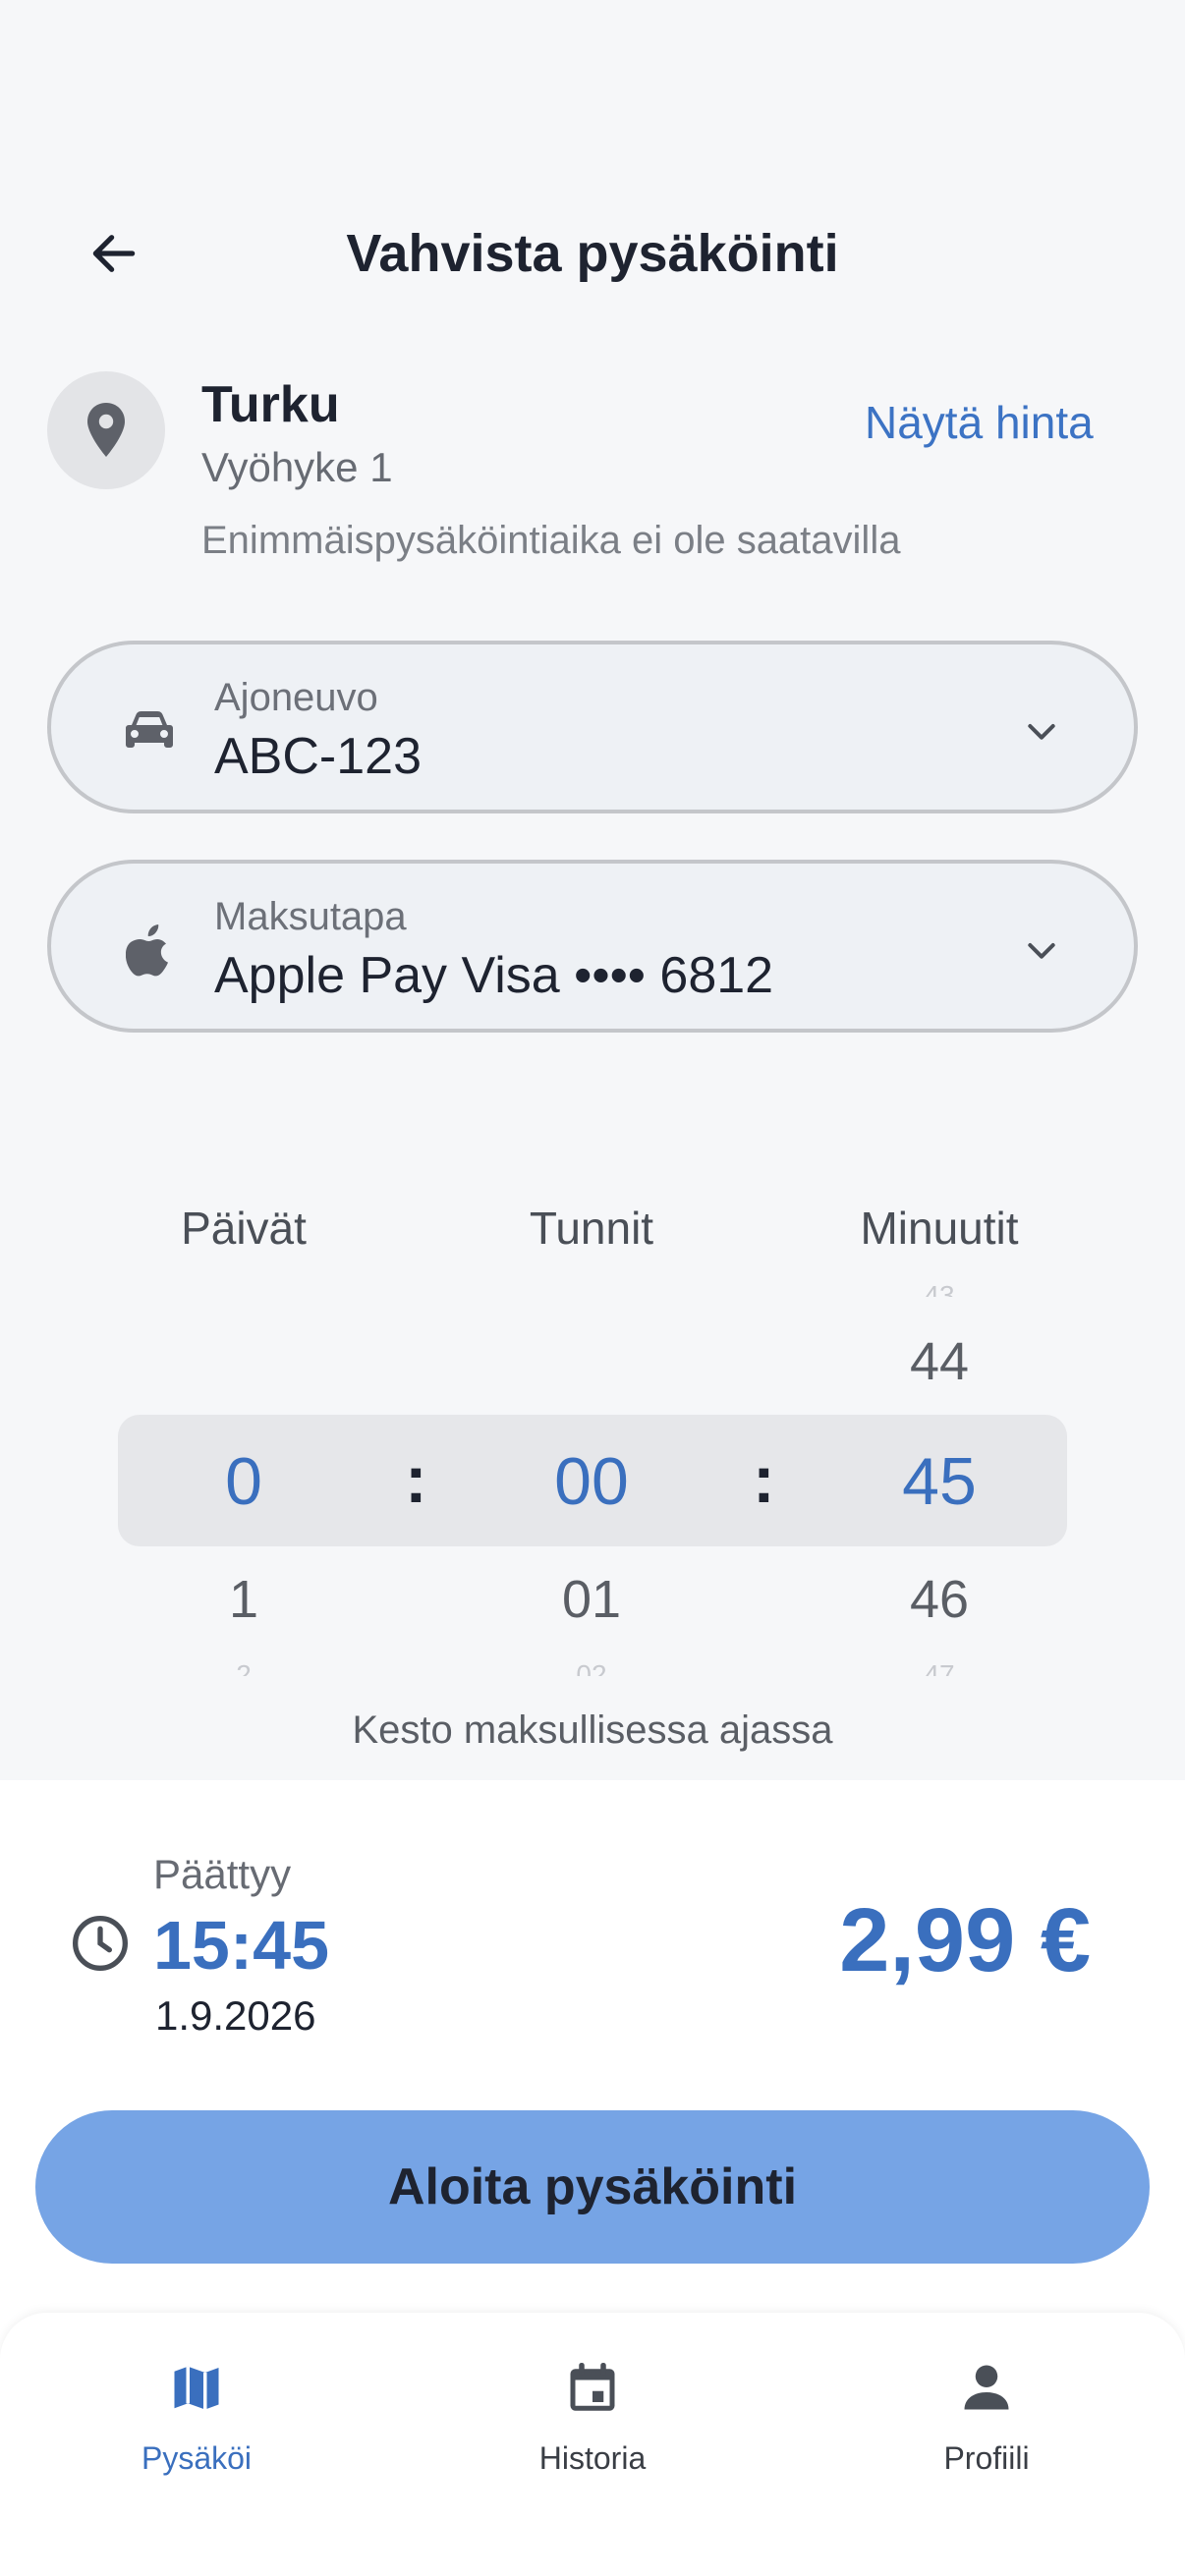  Describe the element at coordinates (318, 756) in the screenshot. I see `vehicle-value: ABC-123` at that location.